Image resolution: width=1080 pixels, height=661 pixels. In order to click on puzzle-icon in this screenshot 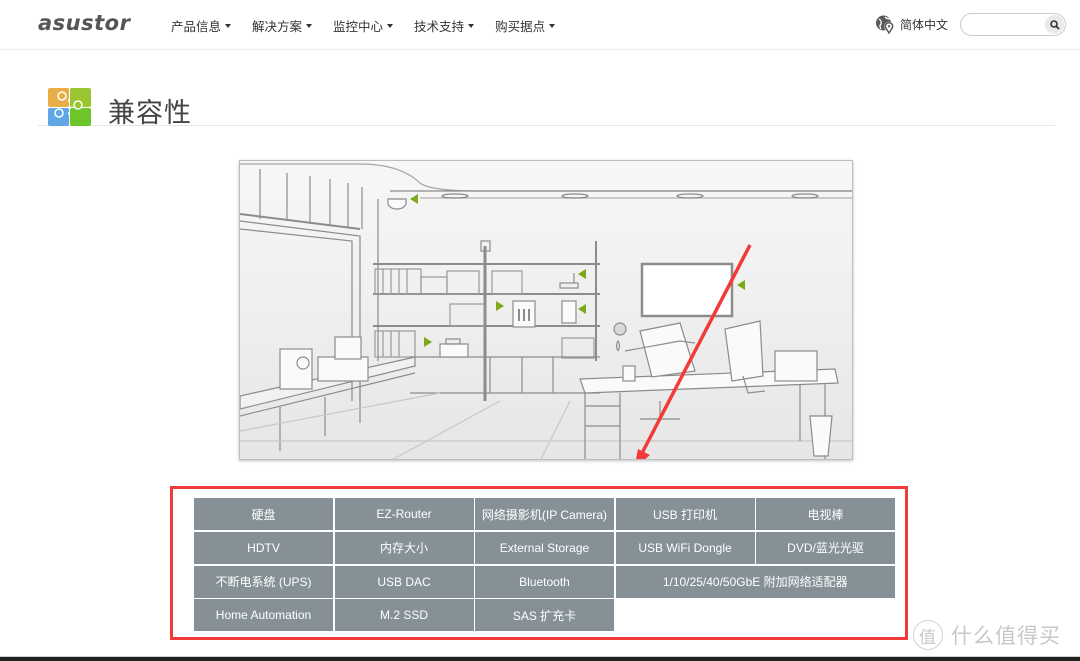, I will do `click(69, 107)`.